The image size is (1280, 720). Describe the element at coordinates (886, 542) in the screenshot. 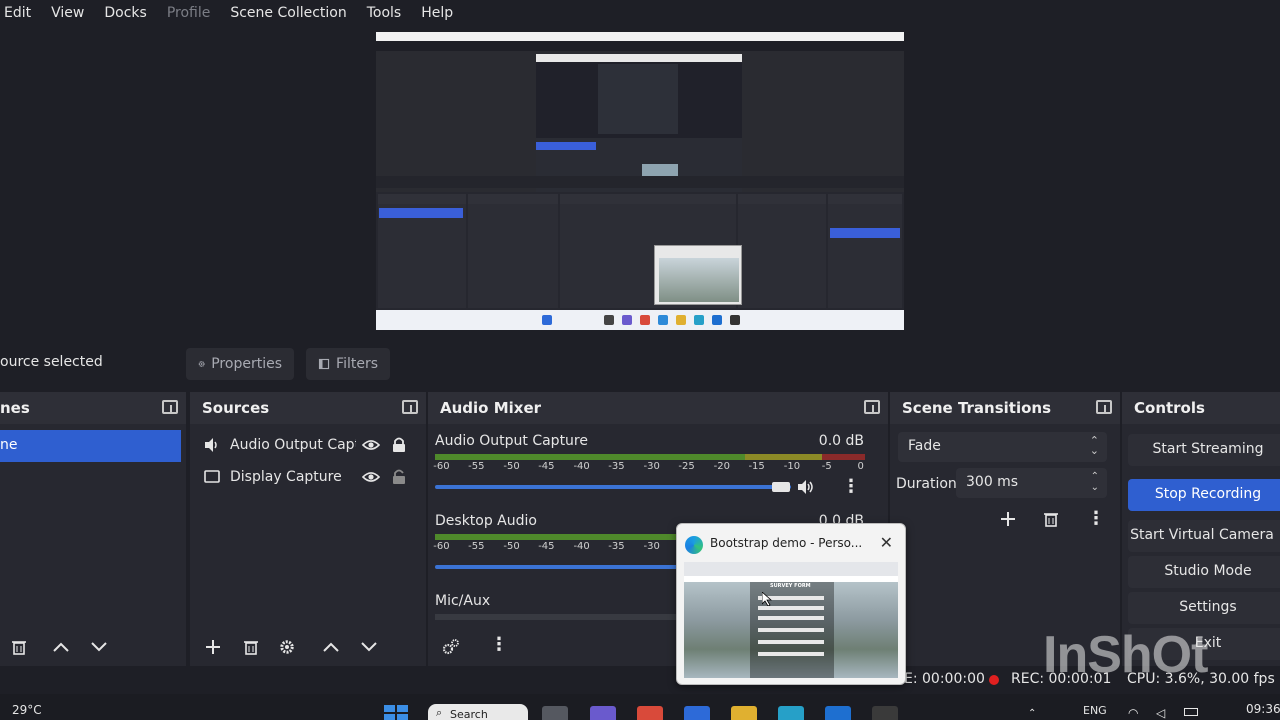

I see `close-icon: ✕` at that location.